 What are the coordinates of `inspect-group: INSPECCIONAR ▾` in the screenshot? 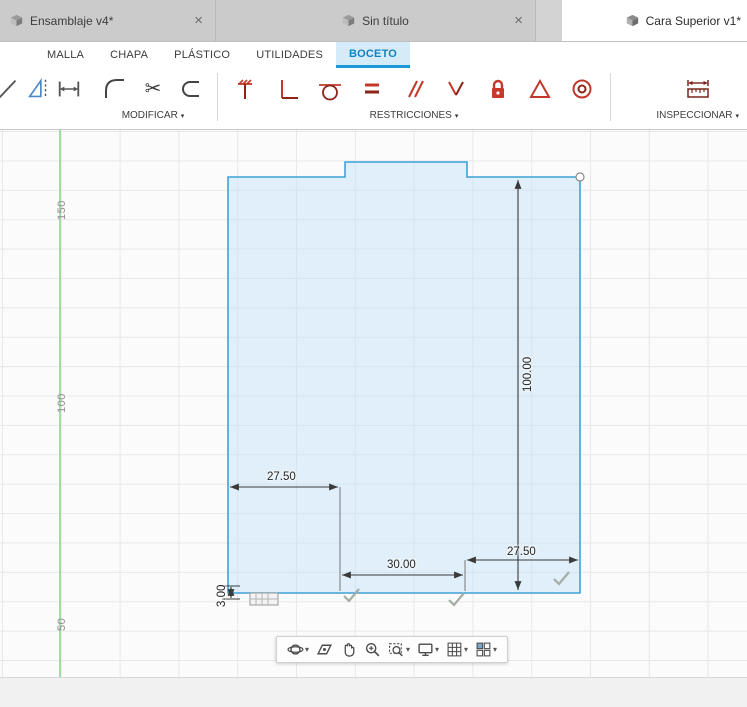 It's located at (697, 96).